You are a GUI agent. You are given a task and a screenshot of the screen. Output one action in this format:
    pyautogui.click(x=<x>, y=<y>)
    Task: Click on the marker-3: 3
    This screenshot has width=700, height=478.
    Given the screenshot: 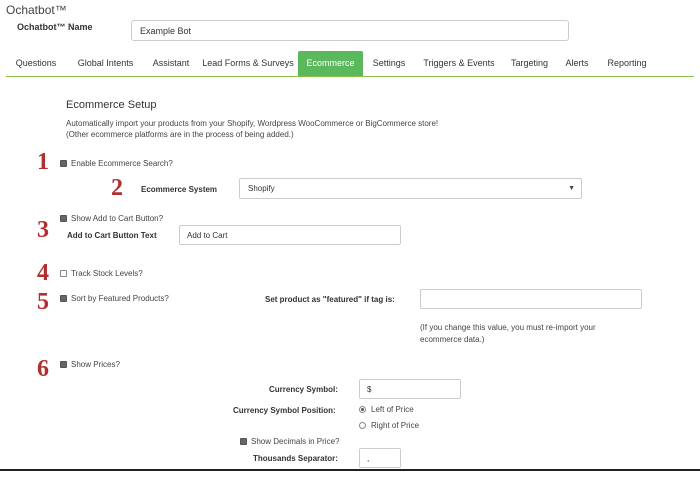 What is the action you would take?
    pyautogui.click(x=43, y=230)
    